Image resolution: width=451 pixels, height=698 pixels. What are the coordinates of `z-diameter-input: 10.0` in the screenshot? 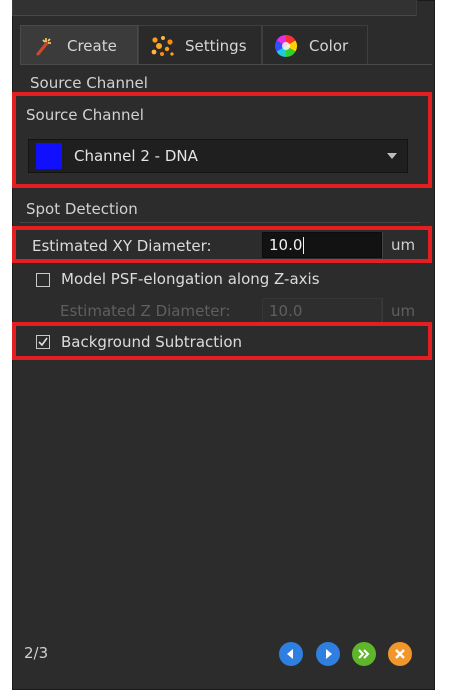 It's located at (322, 311).